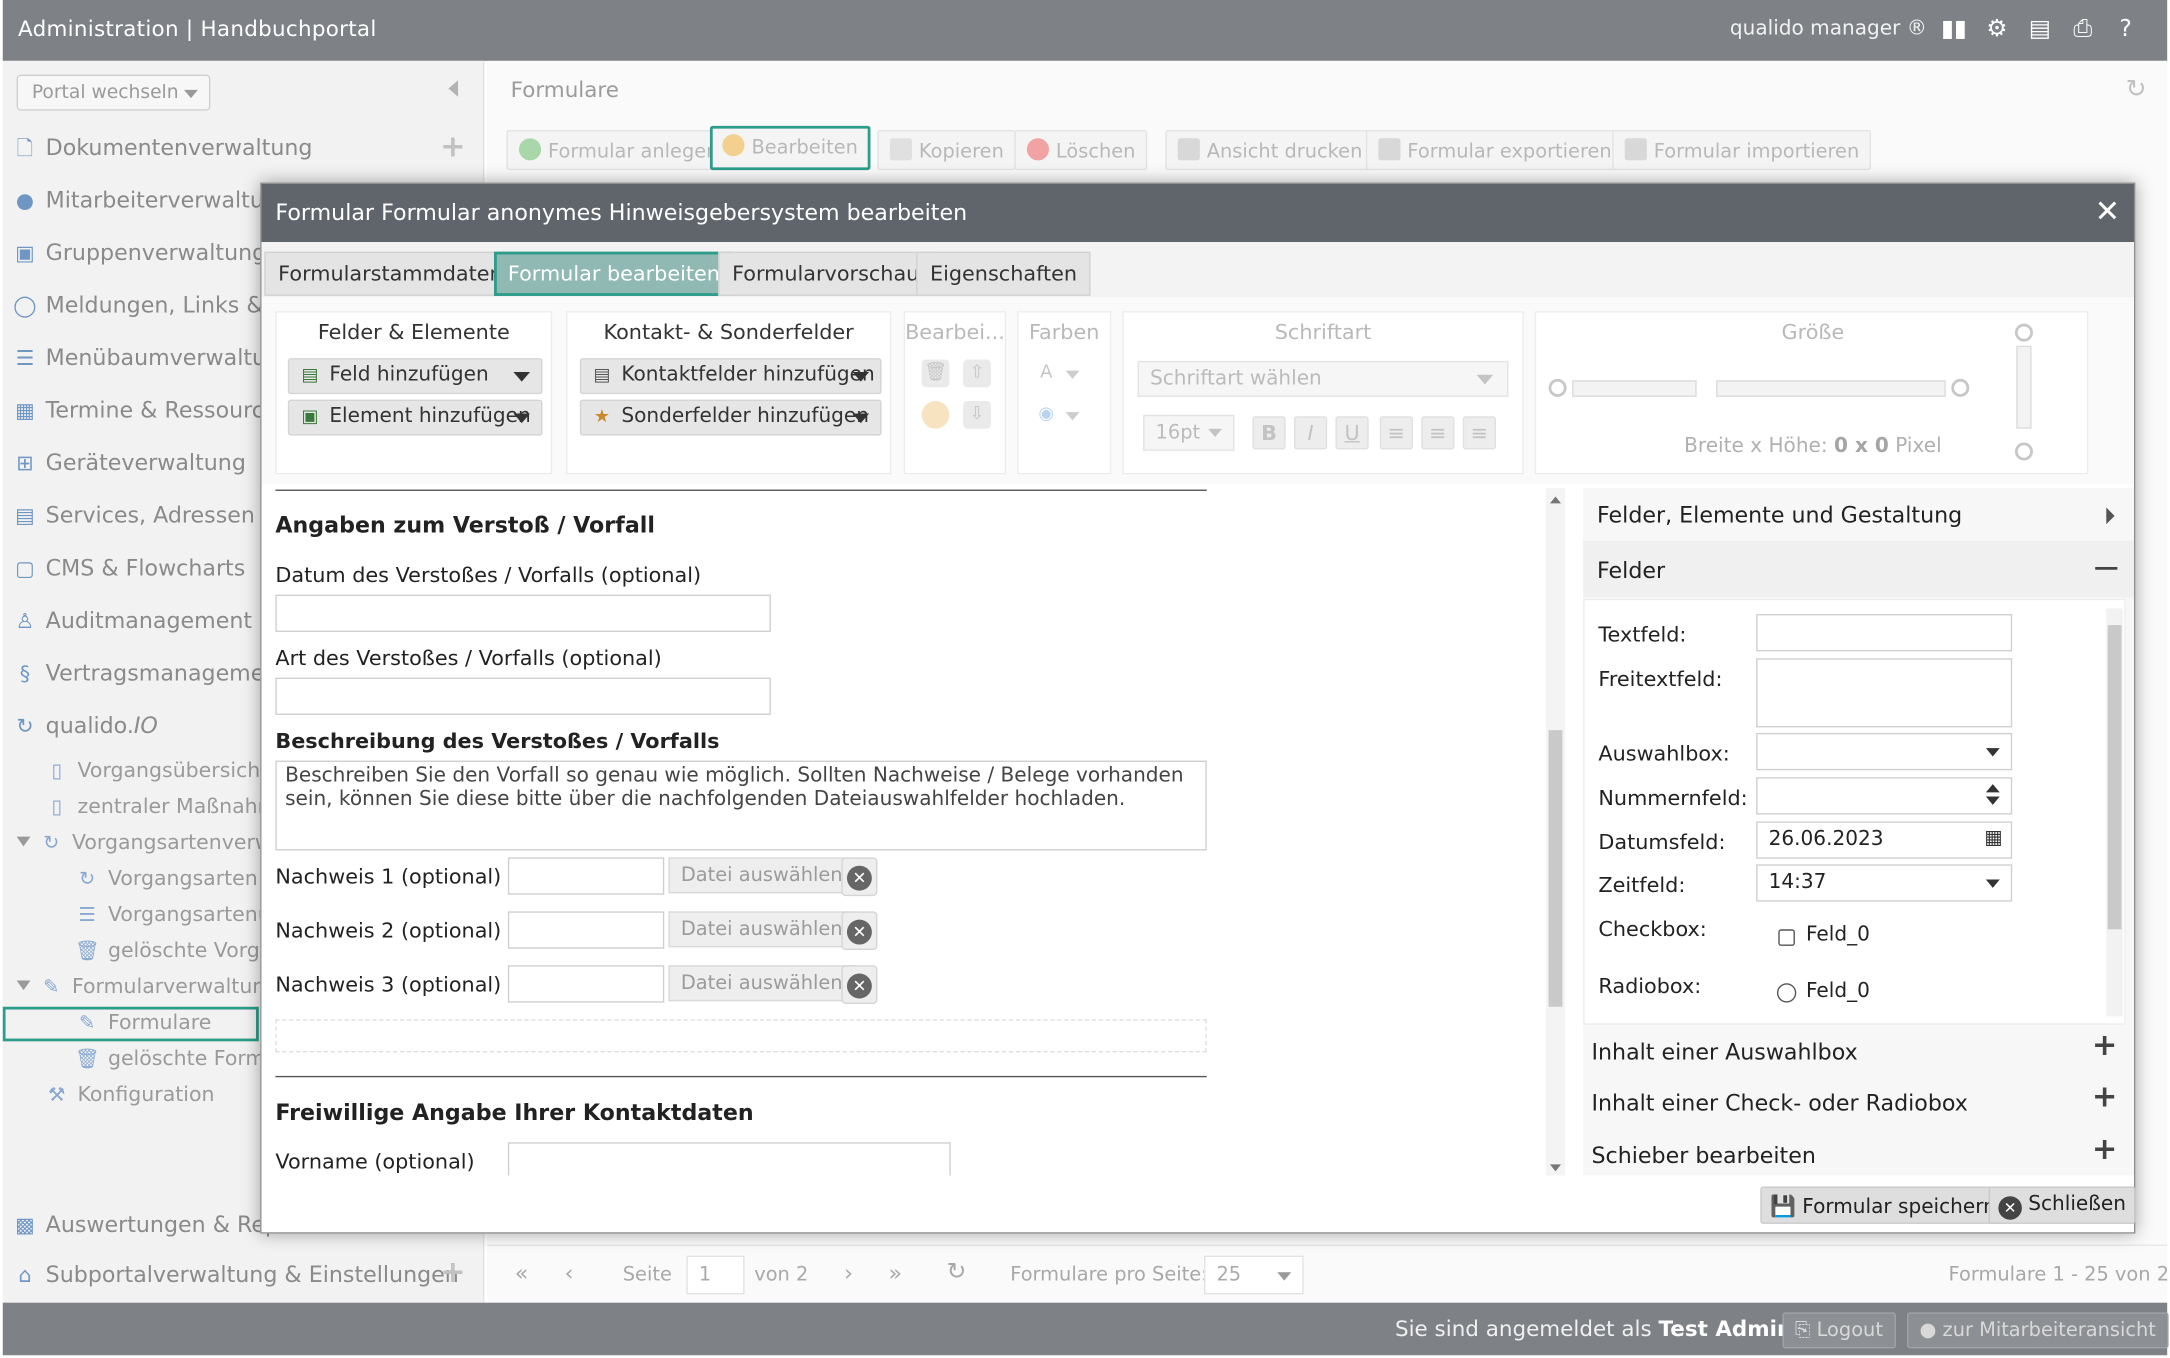  What do you see at coordinates (935, 373) in the screenshot?
I see `trash-icon: 🗑` at bounding box center [935, 373].